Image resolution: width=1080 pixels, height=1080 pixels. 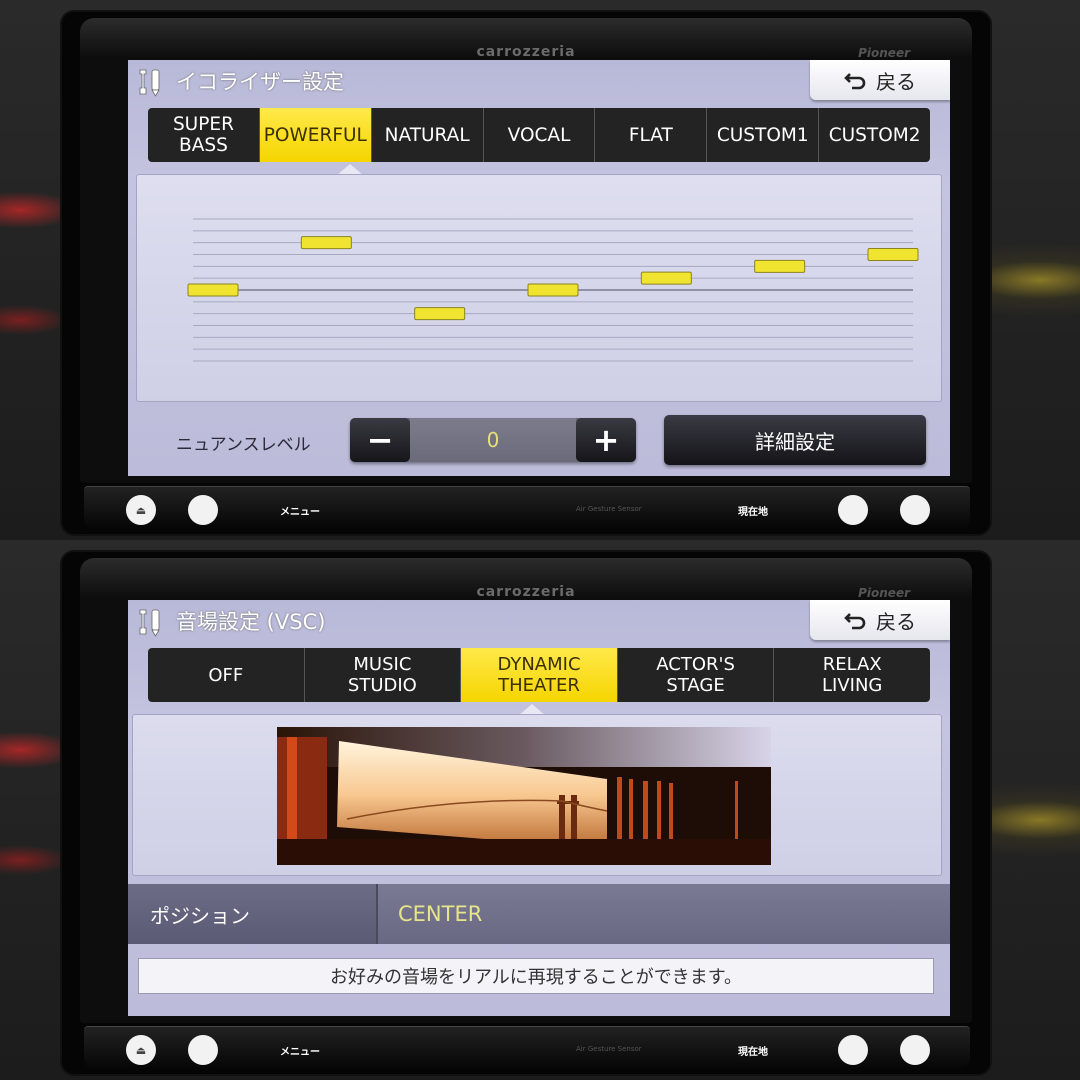 I want to click on vsc-preview-panel, so click(x=537, y=795).